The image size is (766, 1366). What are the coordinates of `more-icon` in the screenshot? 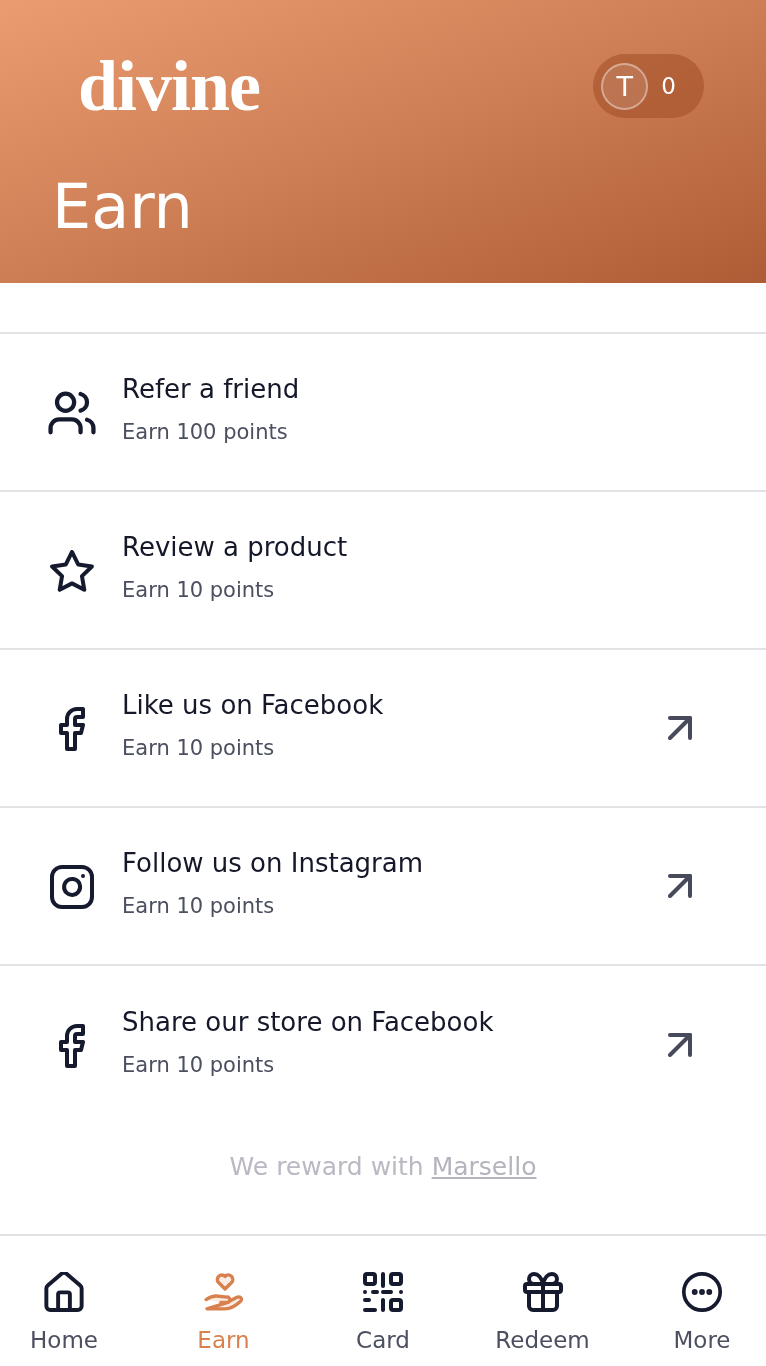 It's located at (702, 1292).